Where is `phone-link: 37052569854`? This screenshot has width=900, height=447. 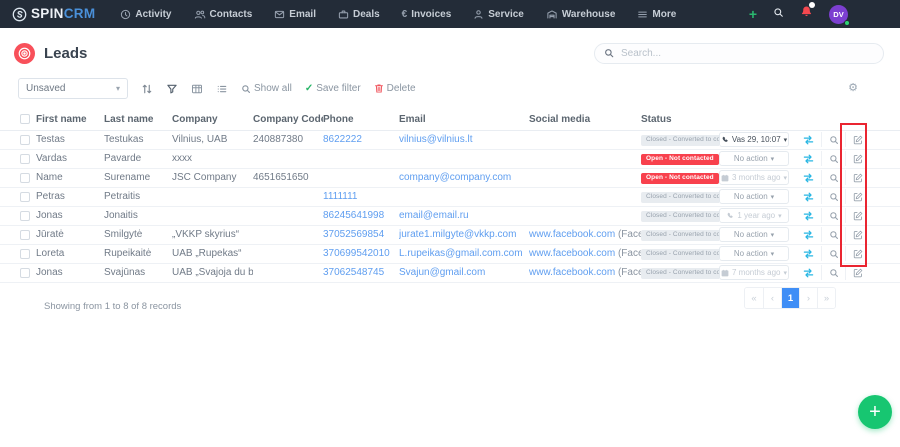
phone-link: 37052569854 is located at coordinates (353, 234).